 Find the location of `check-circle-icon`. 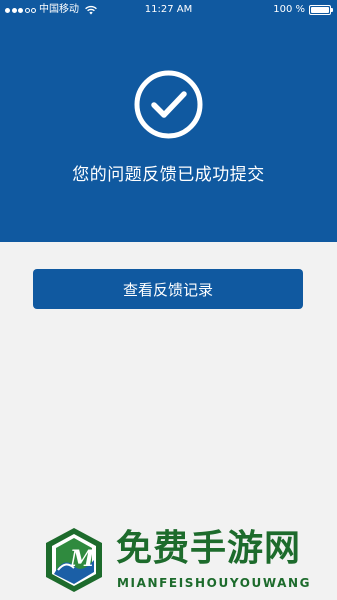

check-circle-icon is located at coordinates (168, 104).